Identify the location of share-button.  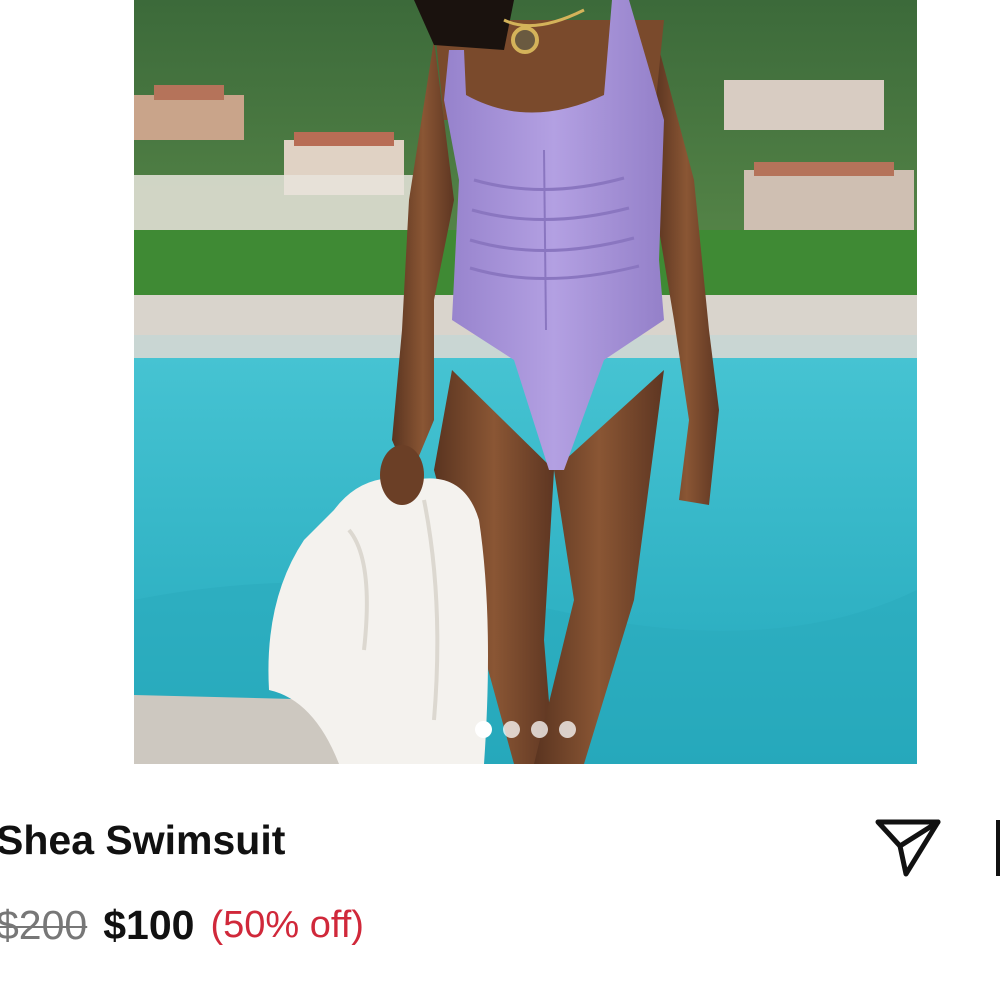
(908, 848).